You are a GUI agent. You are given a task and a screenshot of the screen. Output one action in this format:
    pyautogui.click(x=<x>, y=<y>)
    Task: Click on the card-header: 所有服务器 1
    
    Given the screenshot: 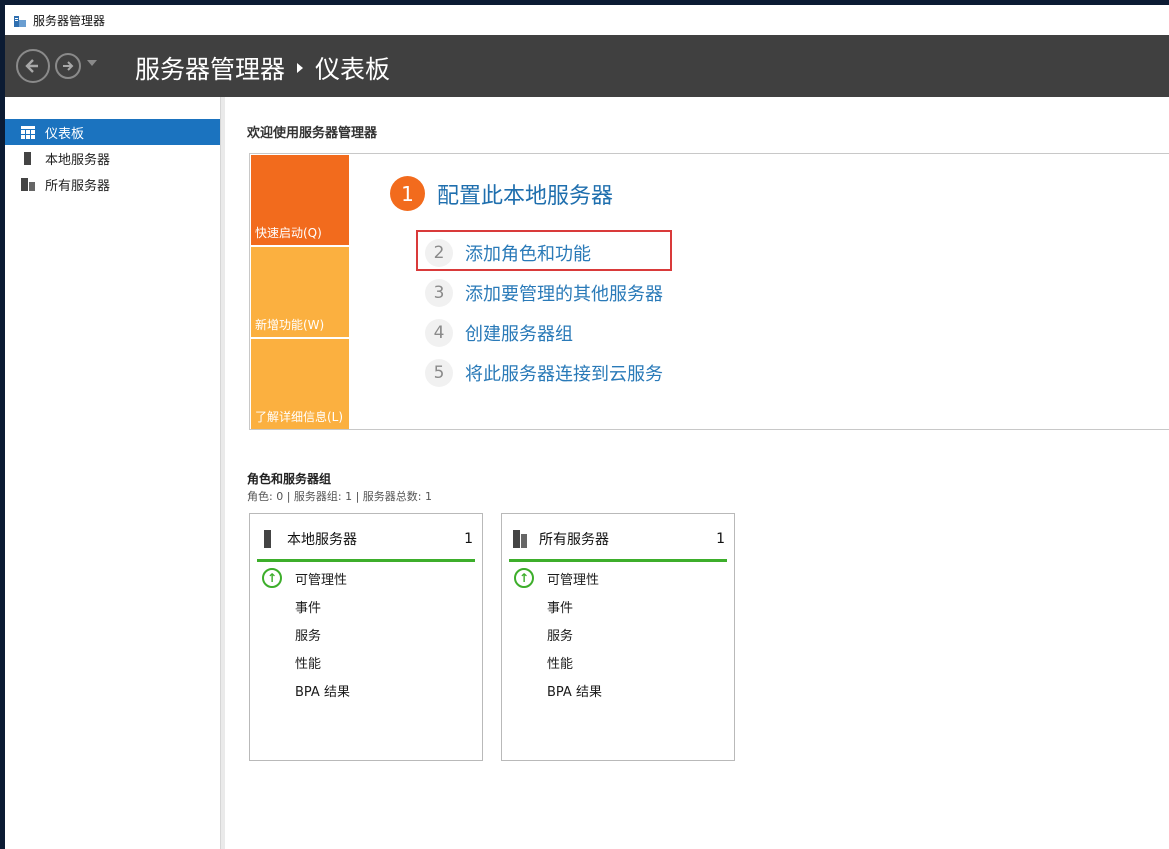 What is the action you would take?
    pyautogui.click(x=618, y=539)
    